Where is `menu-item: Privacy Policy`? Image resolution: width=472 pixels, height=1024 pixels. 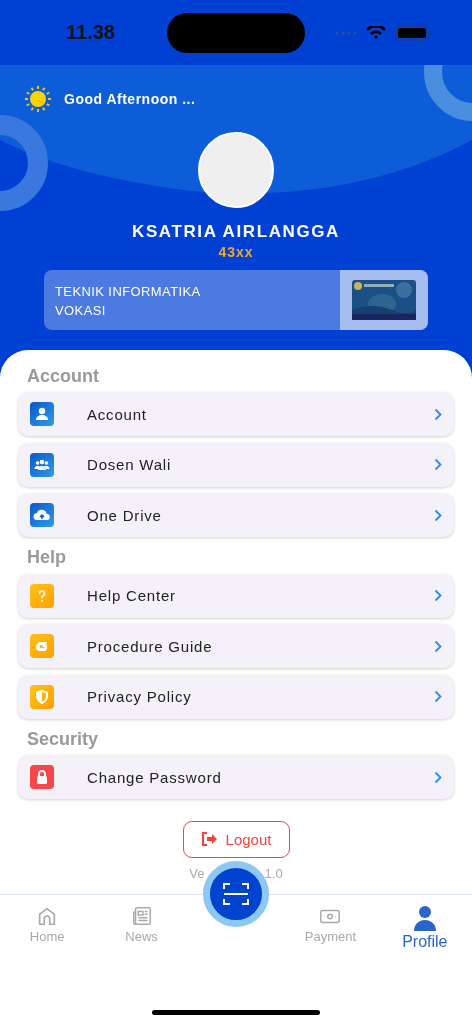
menu-item: Privacy Policy is located at coordinates (236, 696).